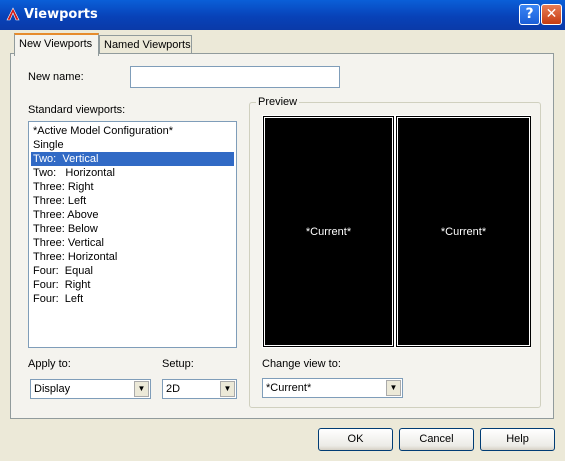  I want to click on list-item: Four: Right, so click(132, 285).